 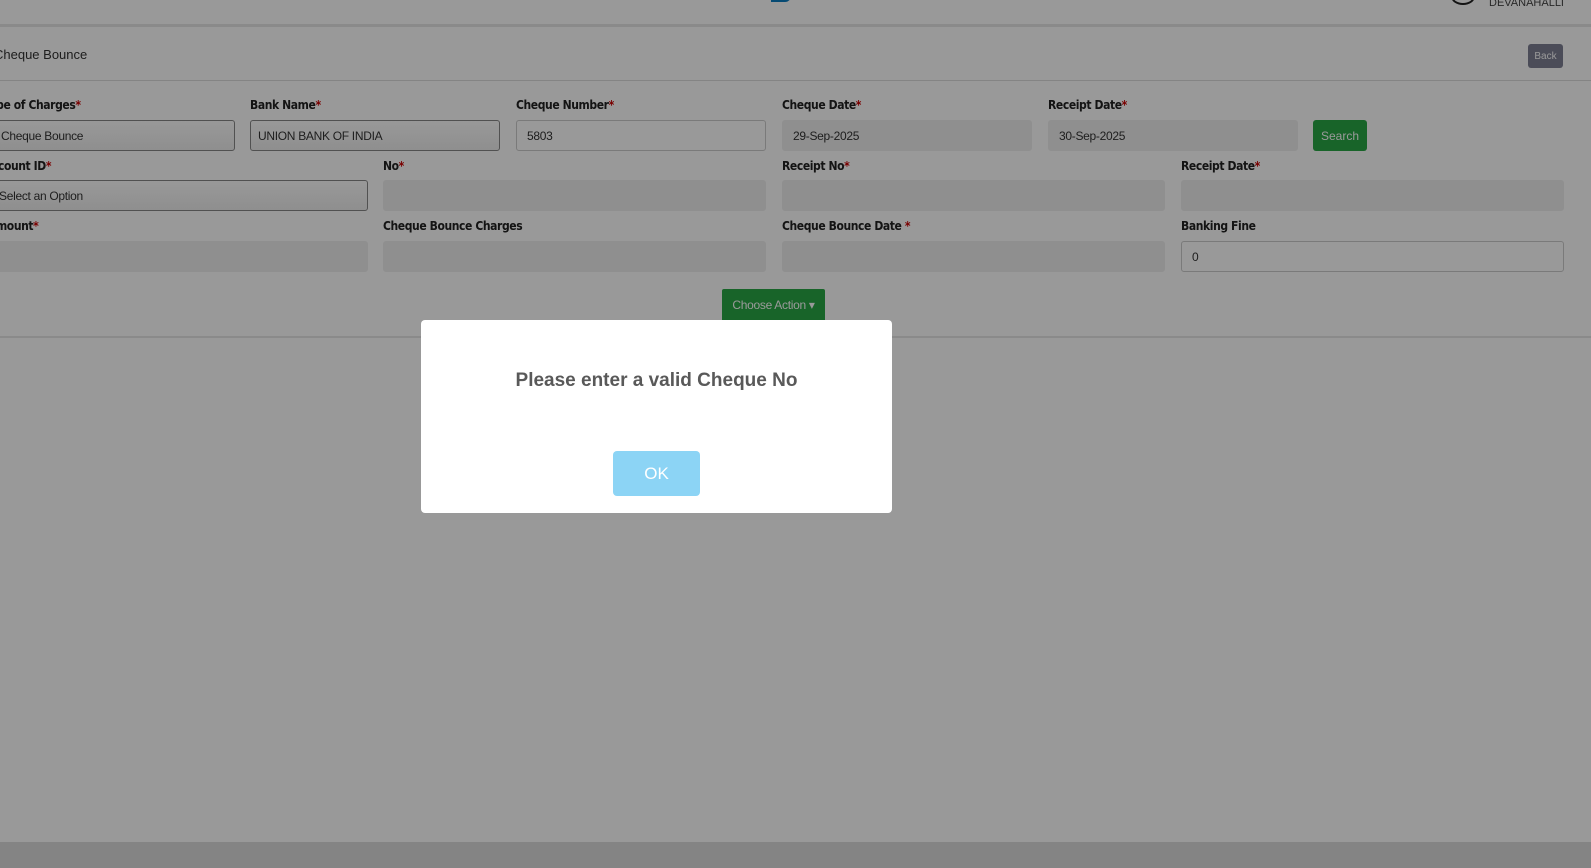 What do you see at coordinates (656, 473) in the screenshot?
I see `ok-button: OK` at bounding box center [656, 473].